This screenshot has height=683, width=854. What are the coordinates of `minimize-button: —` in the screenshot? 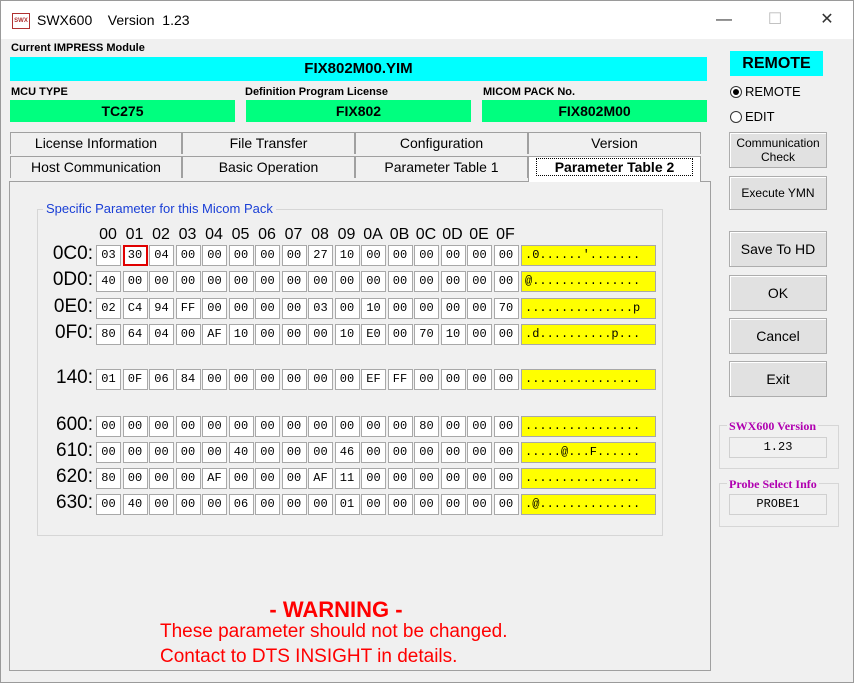 It's located at (724, 20).